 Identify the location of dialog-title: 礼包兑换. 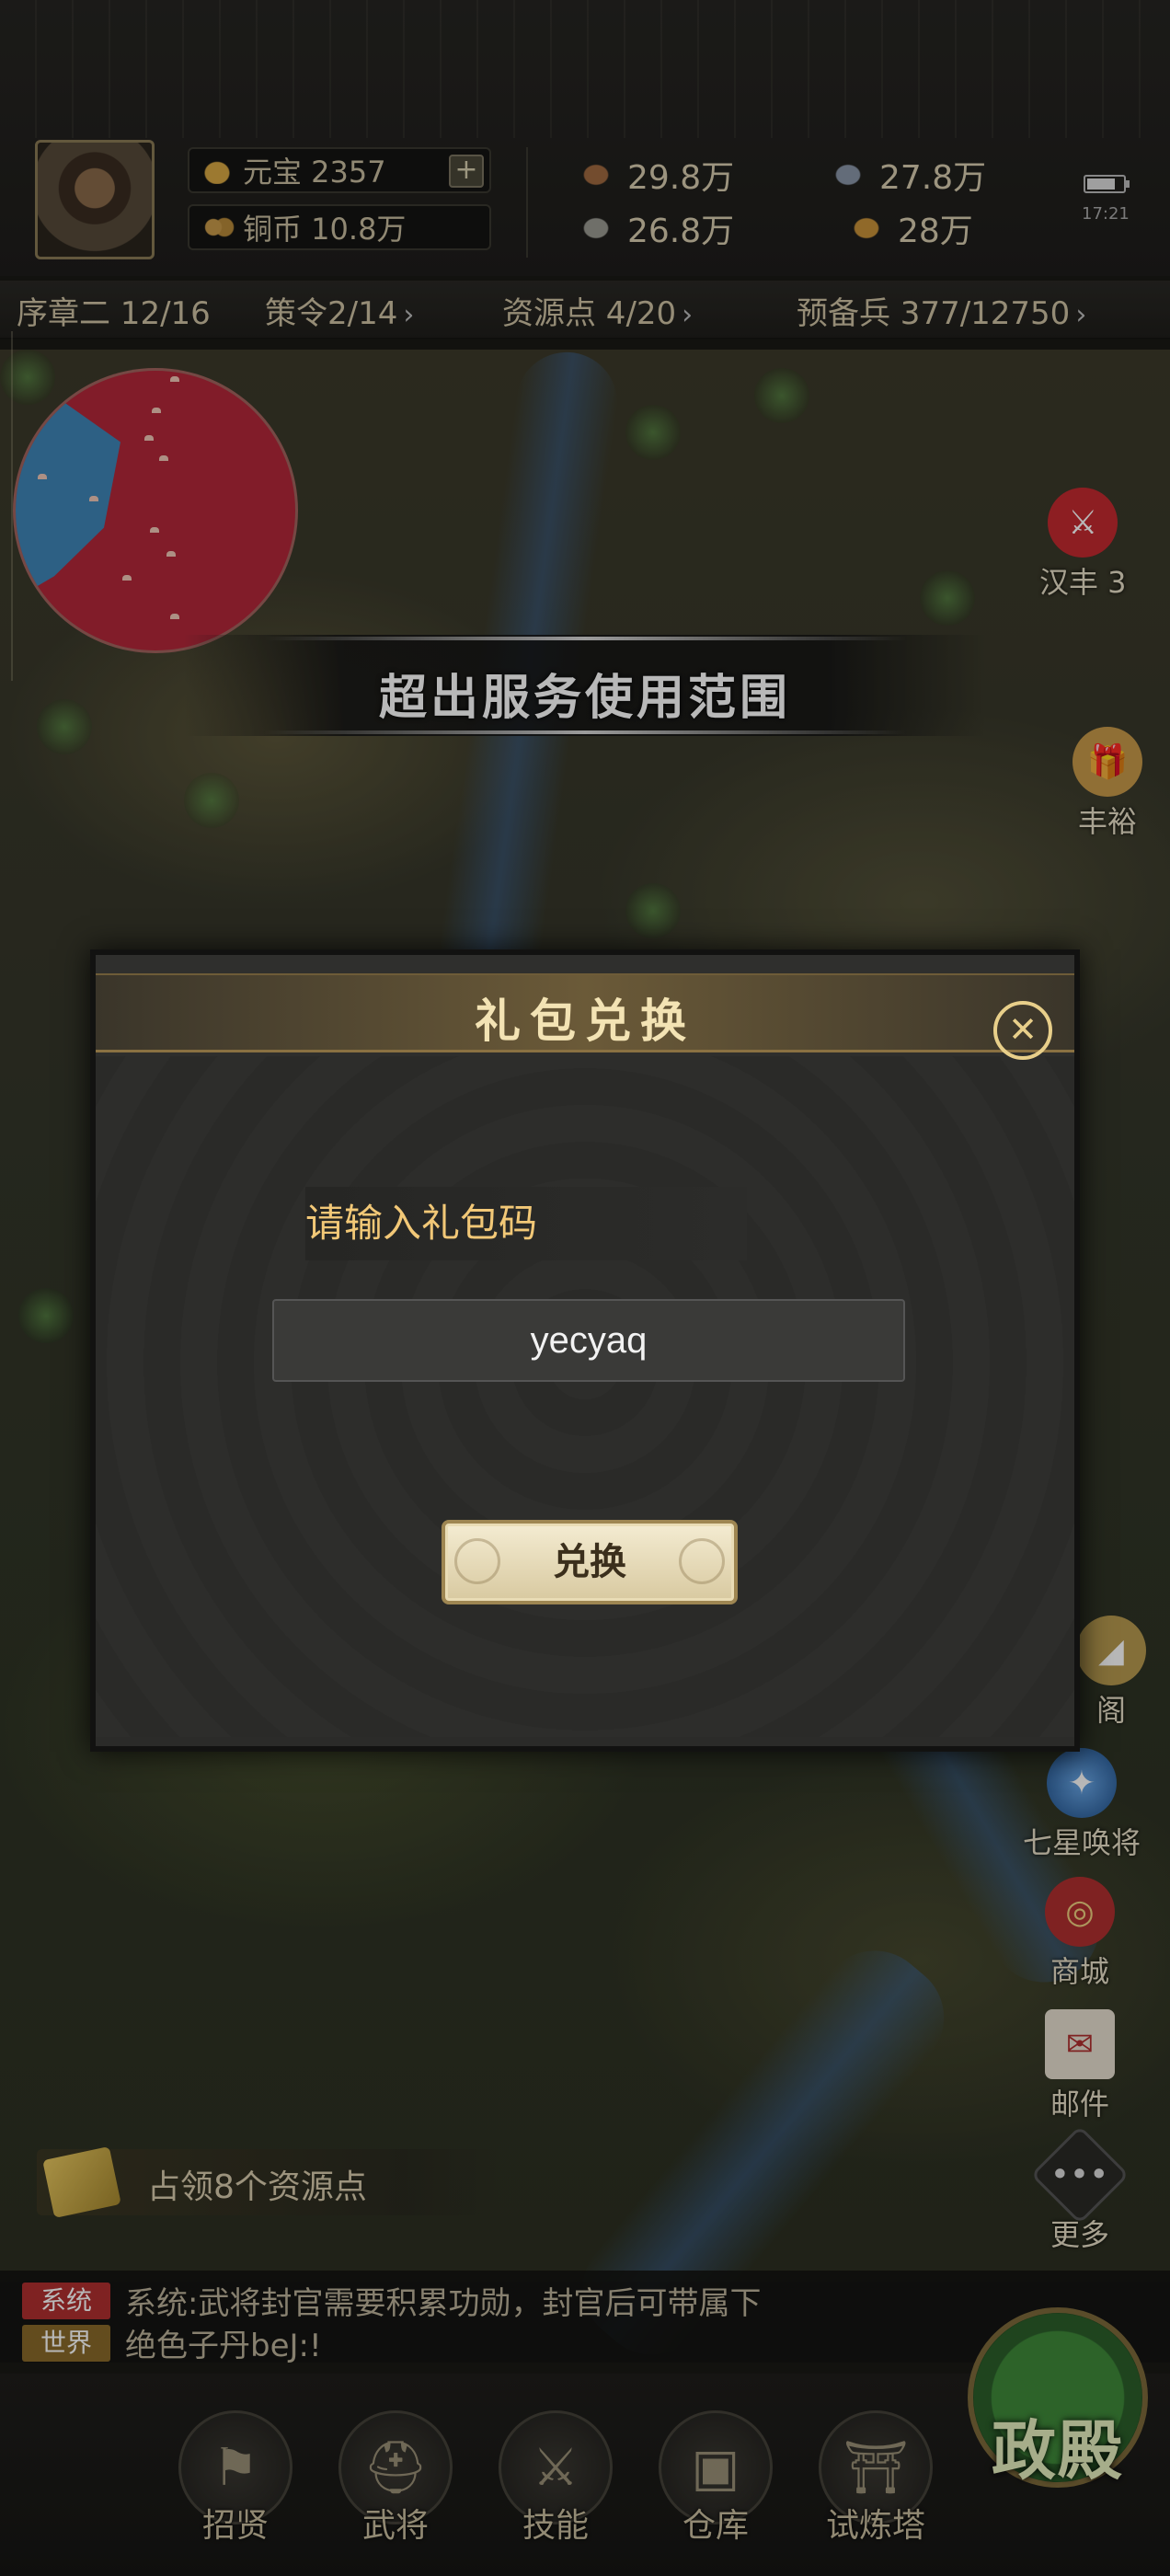
(585, 1021).